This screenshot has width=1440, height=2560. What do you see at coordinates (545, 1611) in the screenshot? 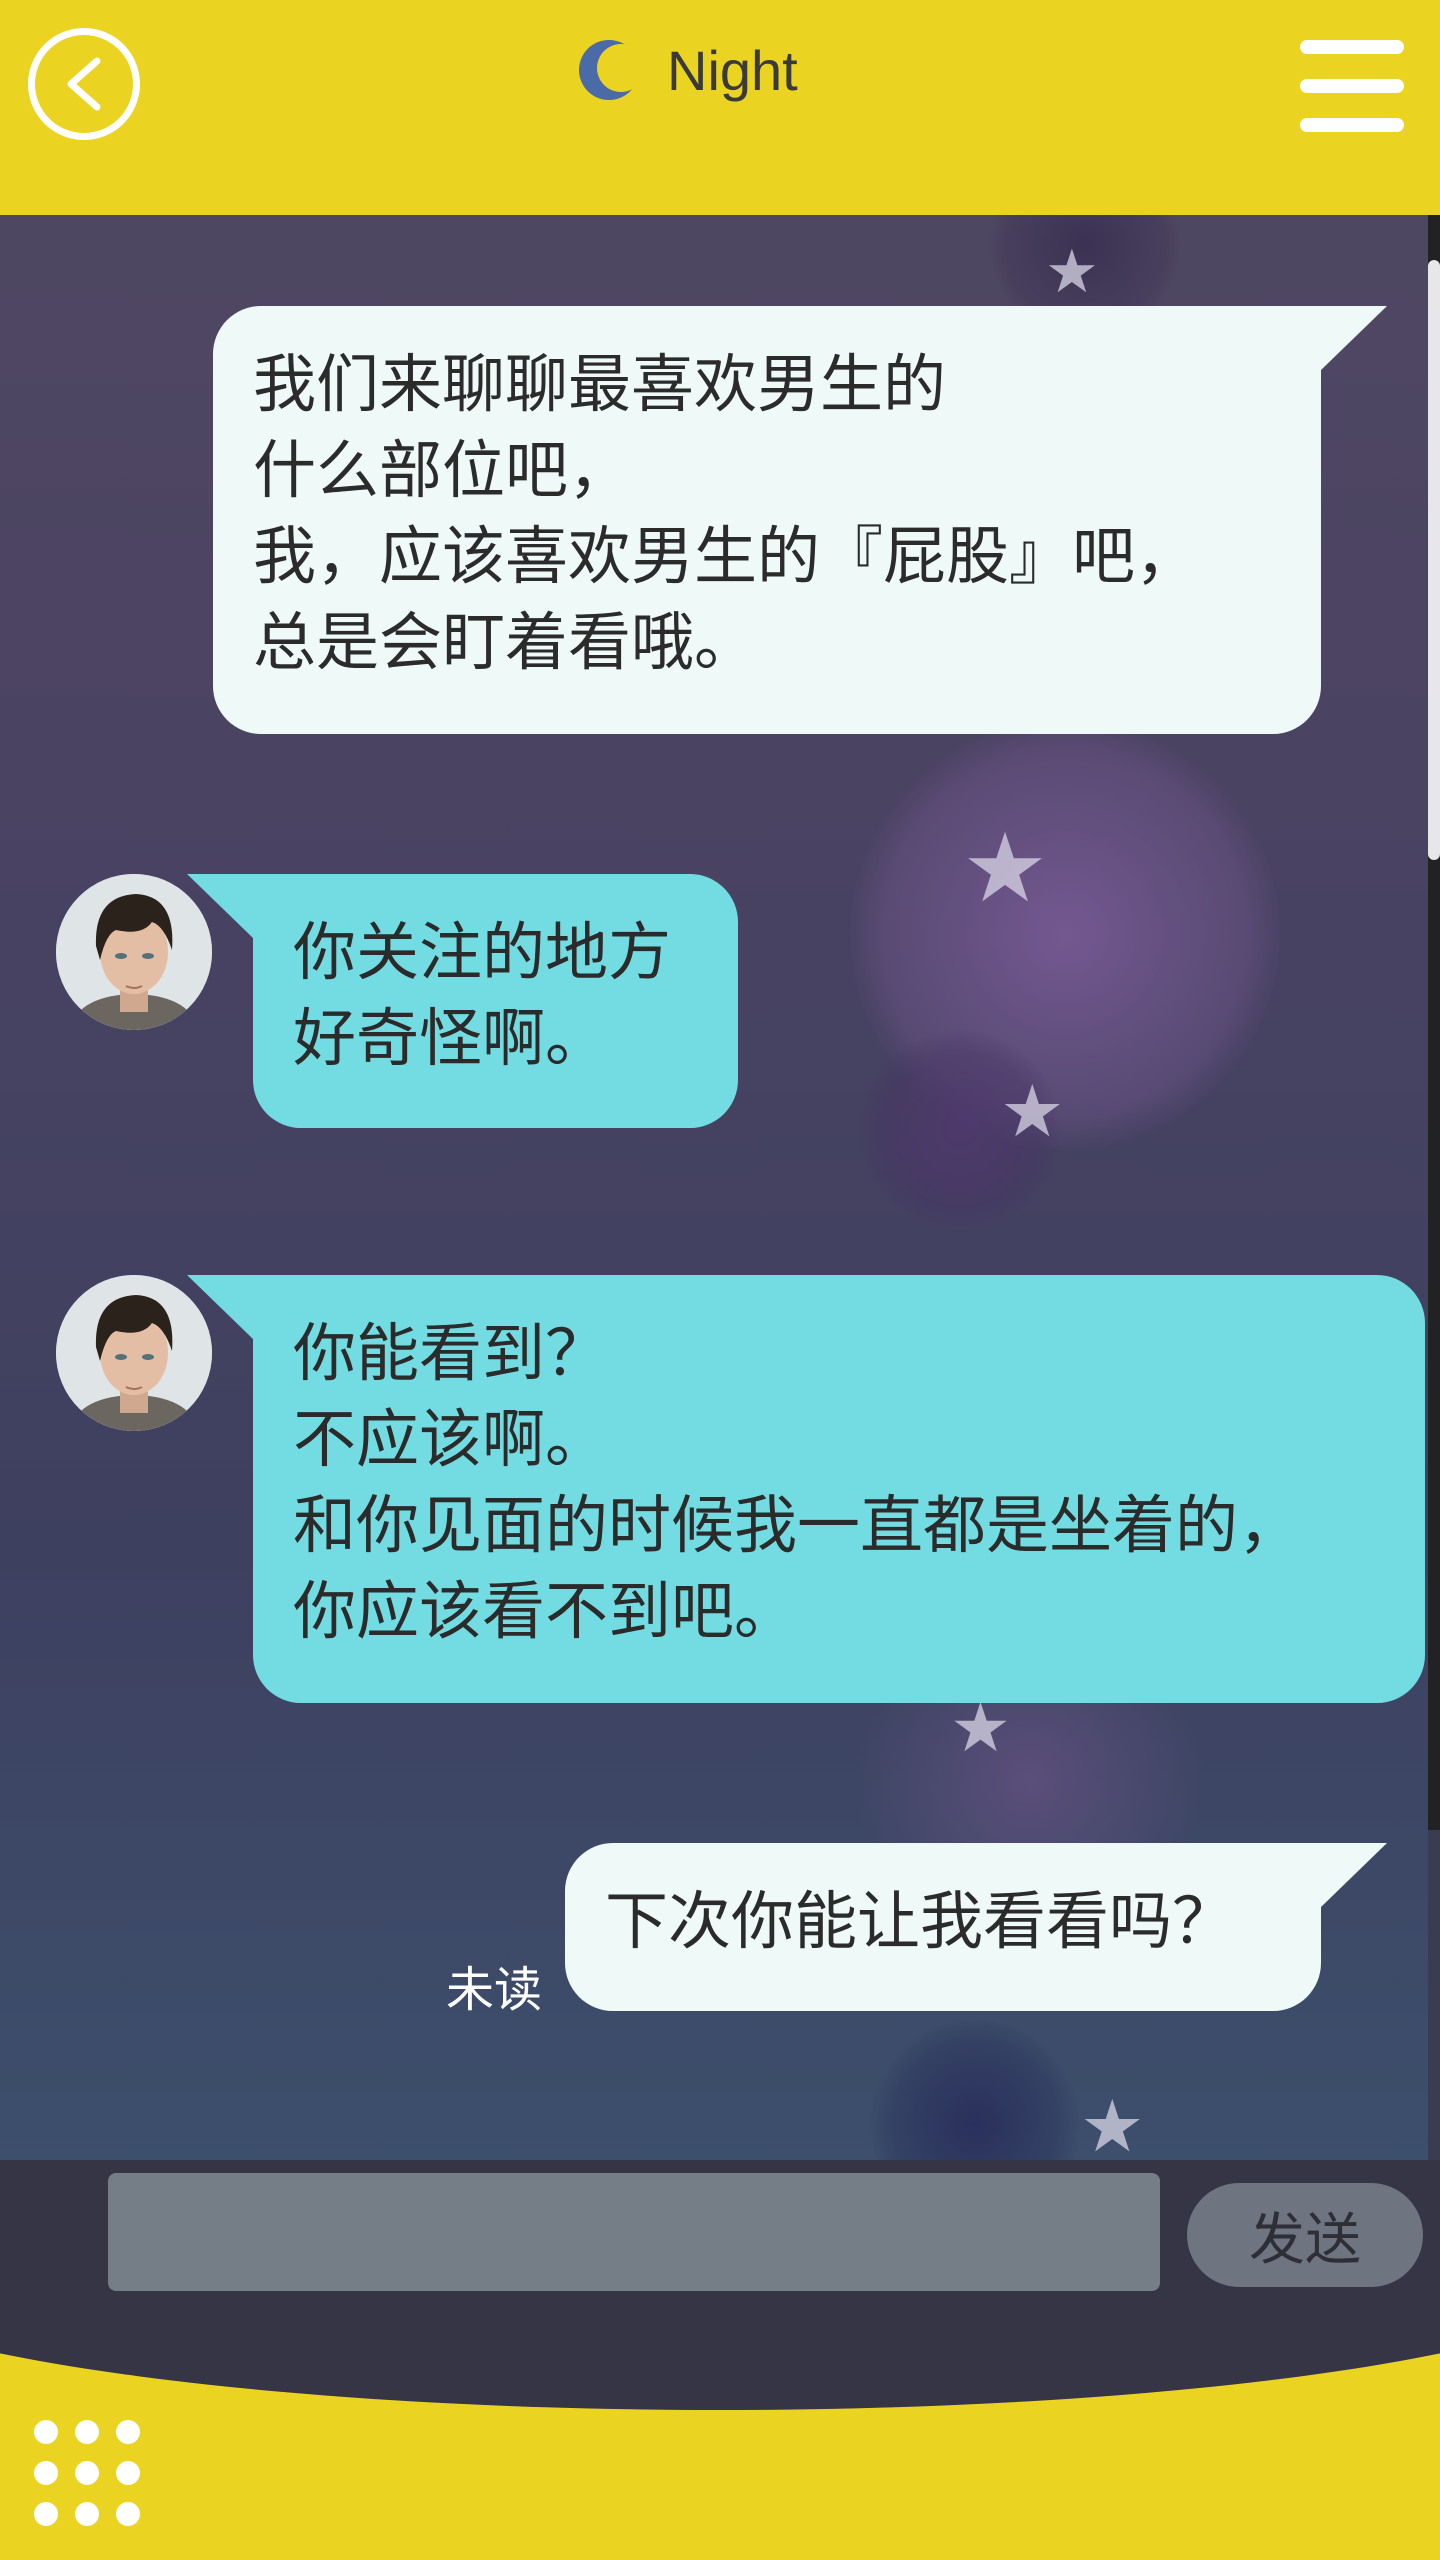
I see `message-line: 你应该看不到吧。` at bounding box center [545, 1611].